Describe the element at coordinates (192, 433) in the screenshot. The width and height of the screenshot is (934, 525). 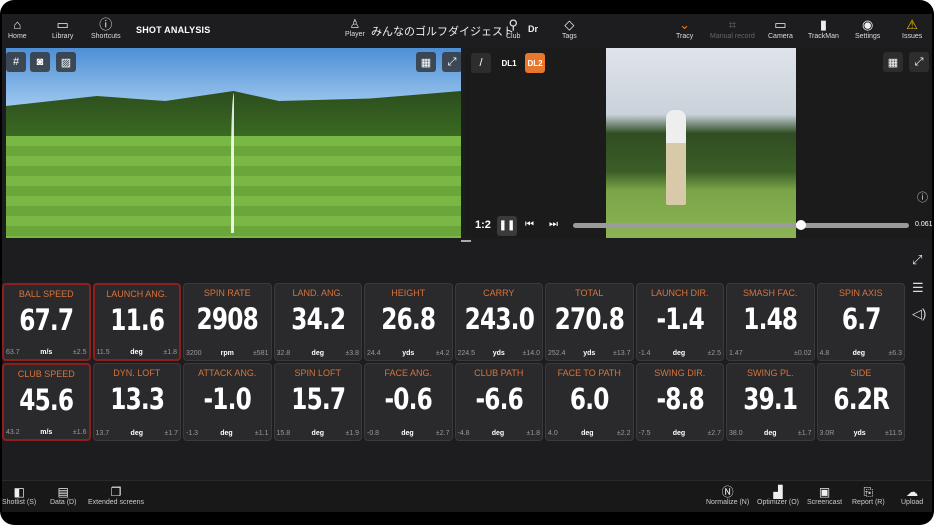
I see `metric-previous: -1.3` at that location.